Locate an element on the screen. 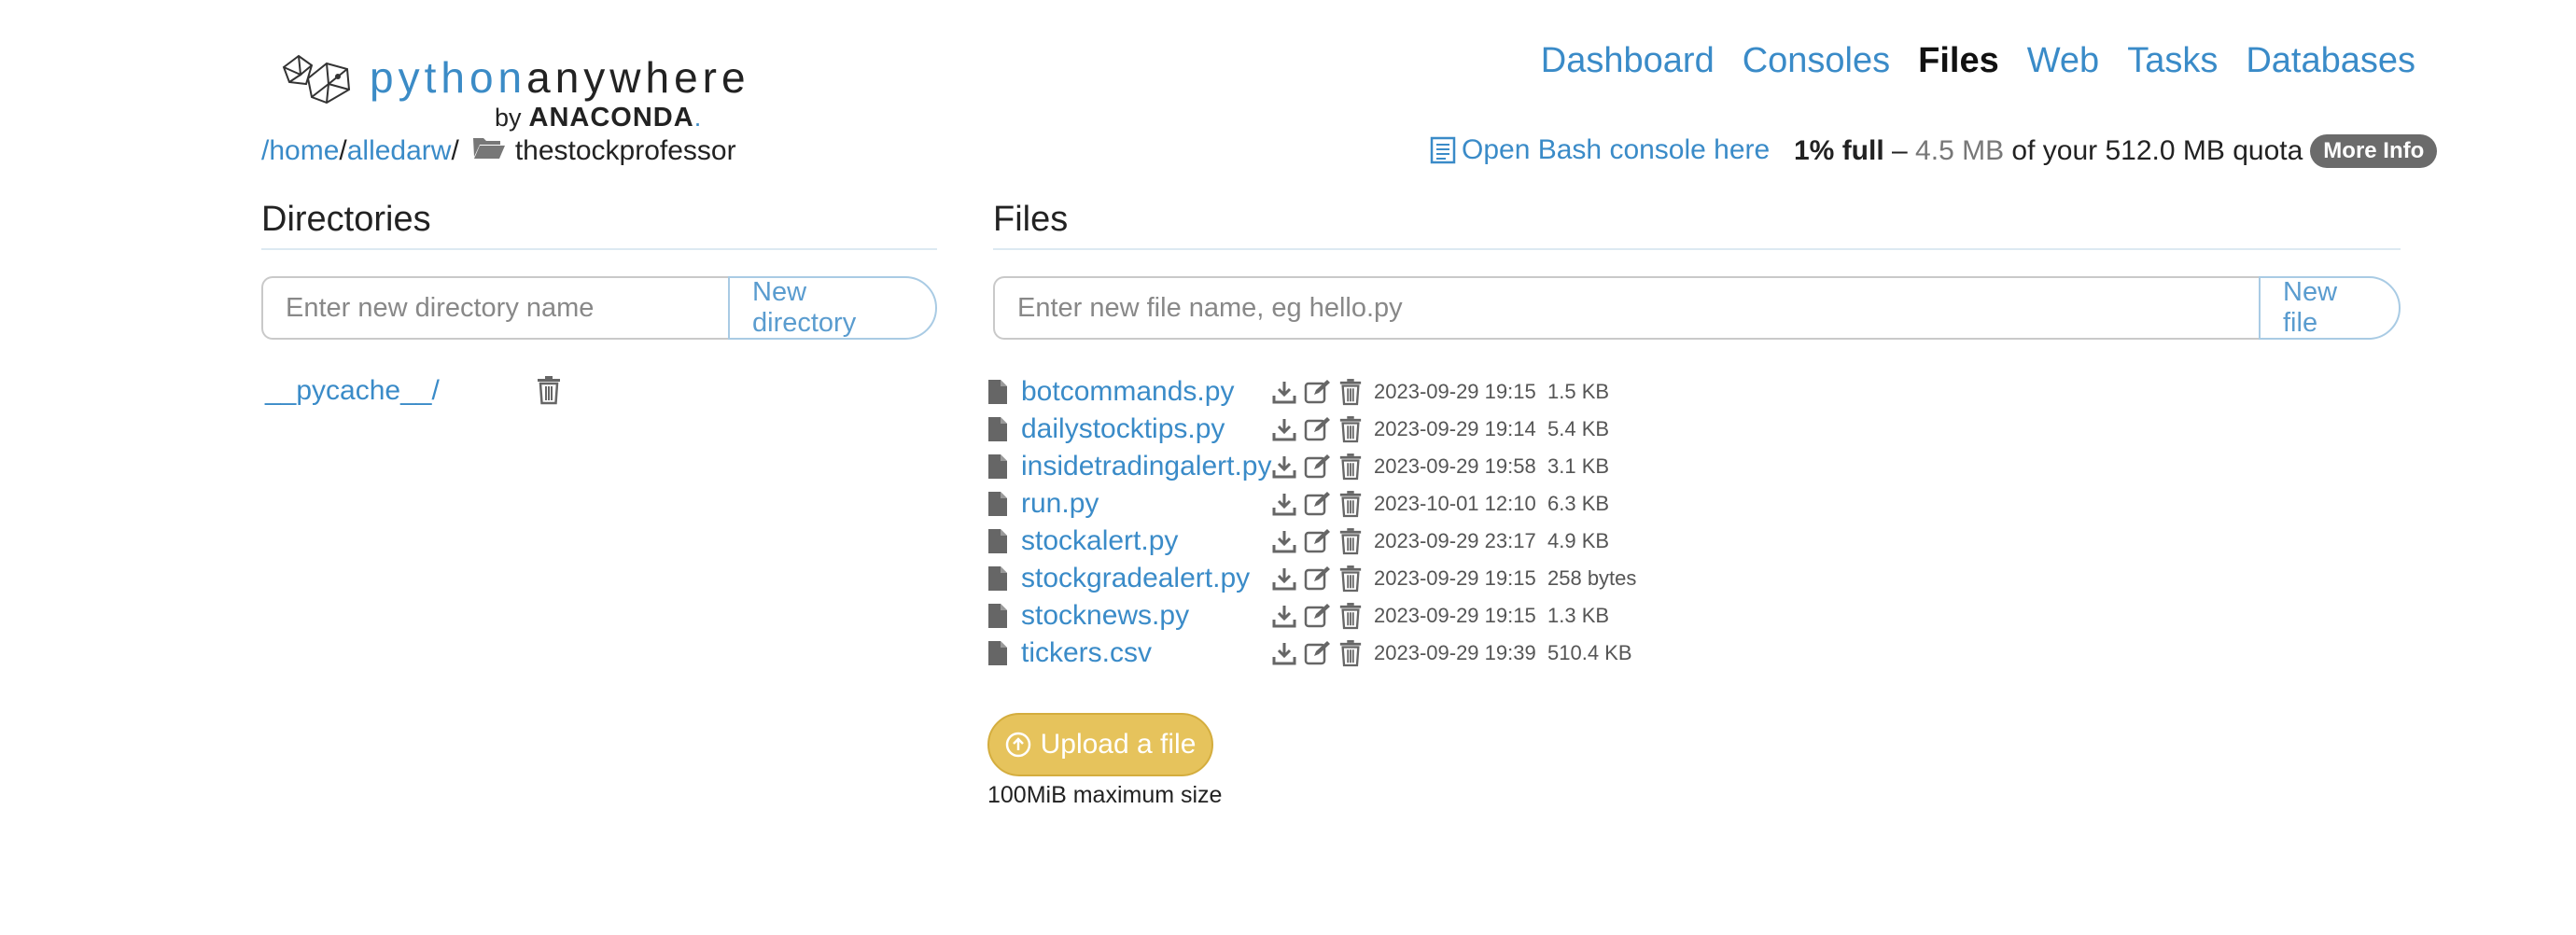 This screenshot has height=935, width=2576. open-bash-console-link: Open Bash console here is located at coordinates (1600, 150).